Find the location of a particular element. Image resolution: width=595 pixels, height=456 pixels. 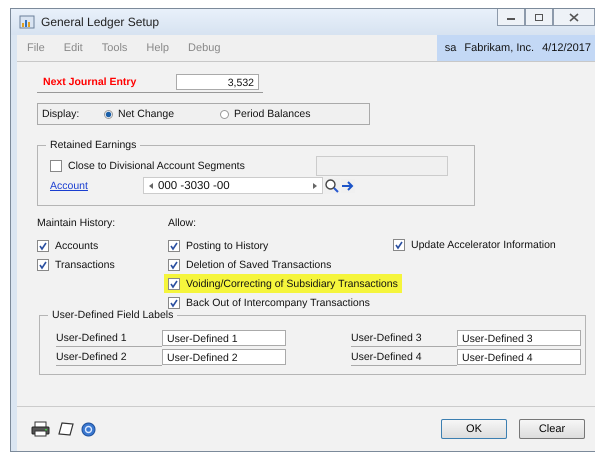

dialog-button: OK is located at coordinates (474, 429).